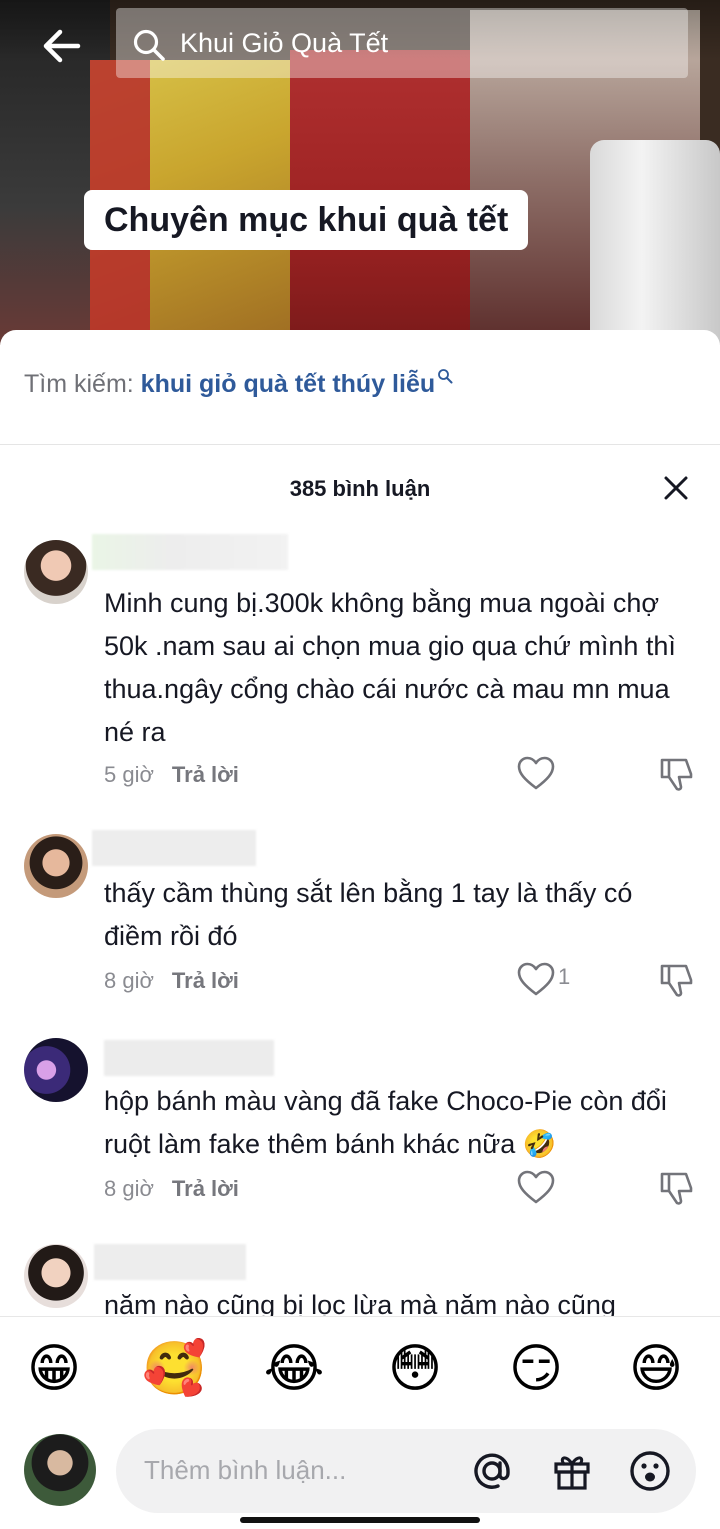  Describe the element at coordinates (360, 1372) in the screenshot. I see `quick-emoji-row: 😁 🥰 😂 😳 😏 😅` at that location.